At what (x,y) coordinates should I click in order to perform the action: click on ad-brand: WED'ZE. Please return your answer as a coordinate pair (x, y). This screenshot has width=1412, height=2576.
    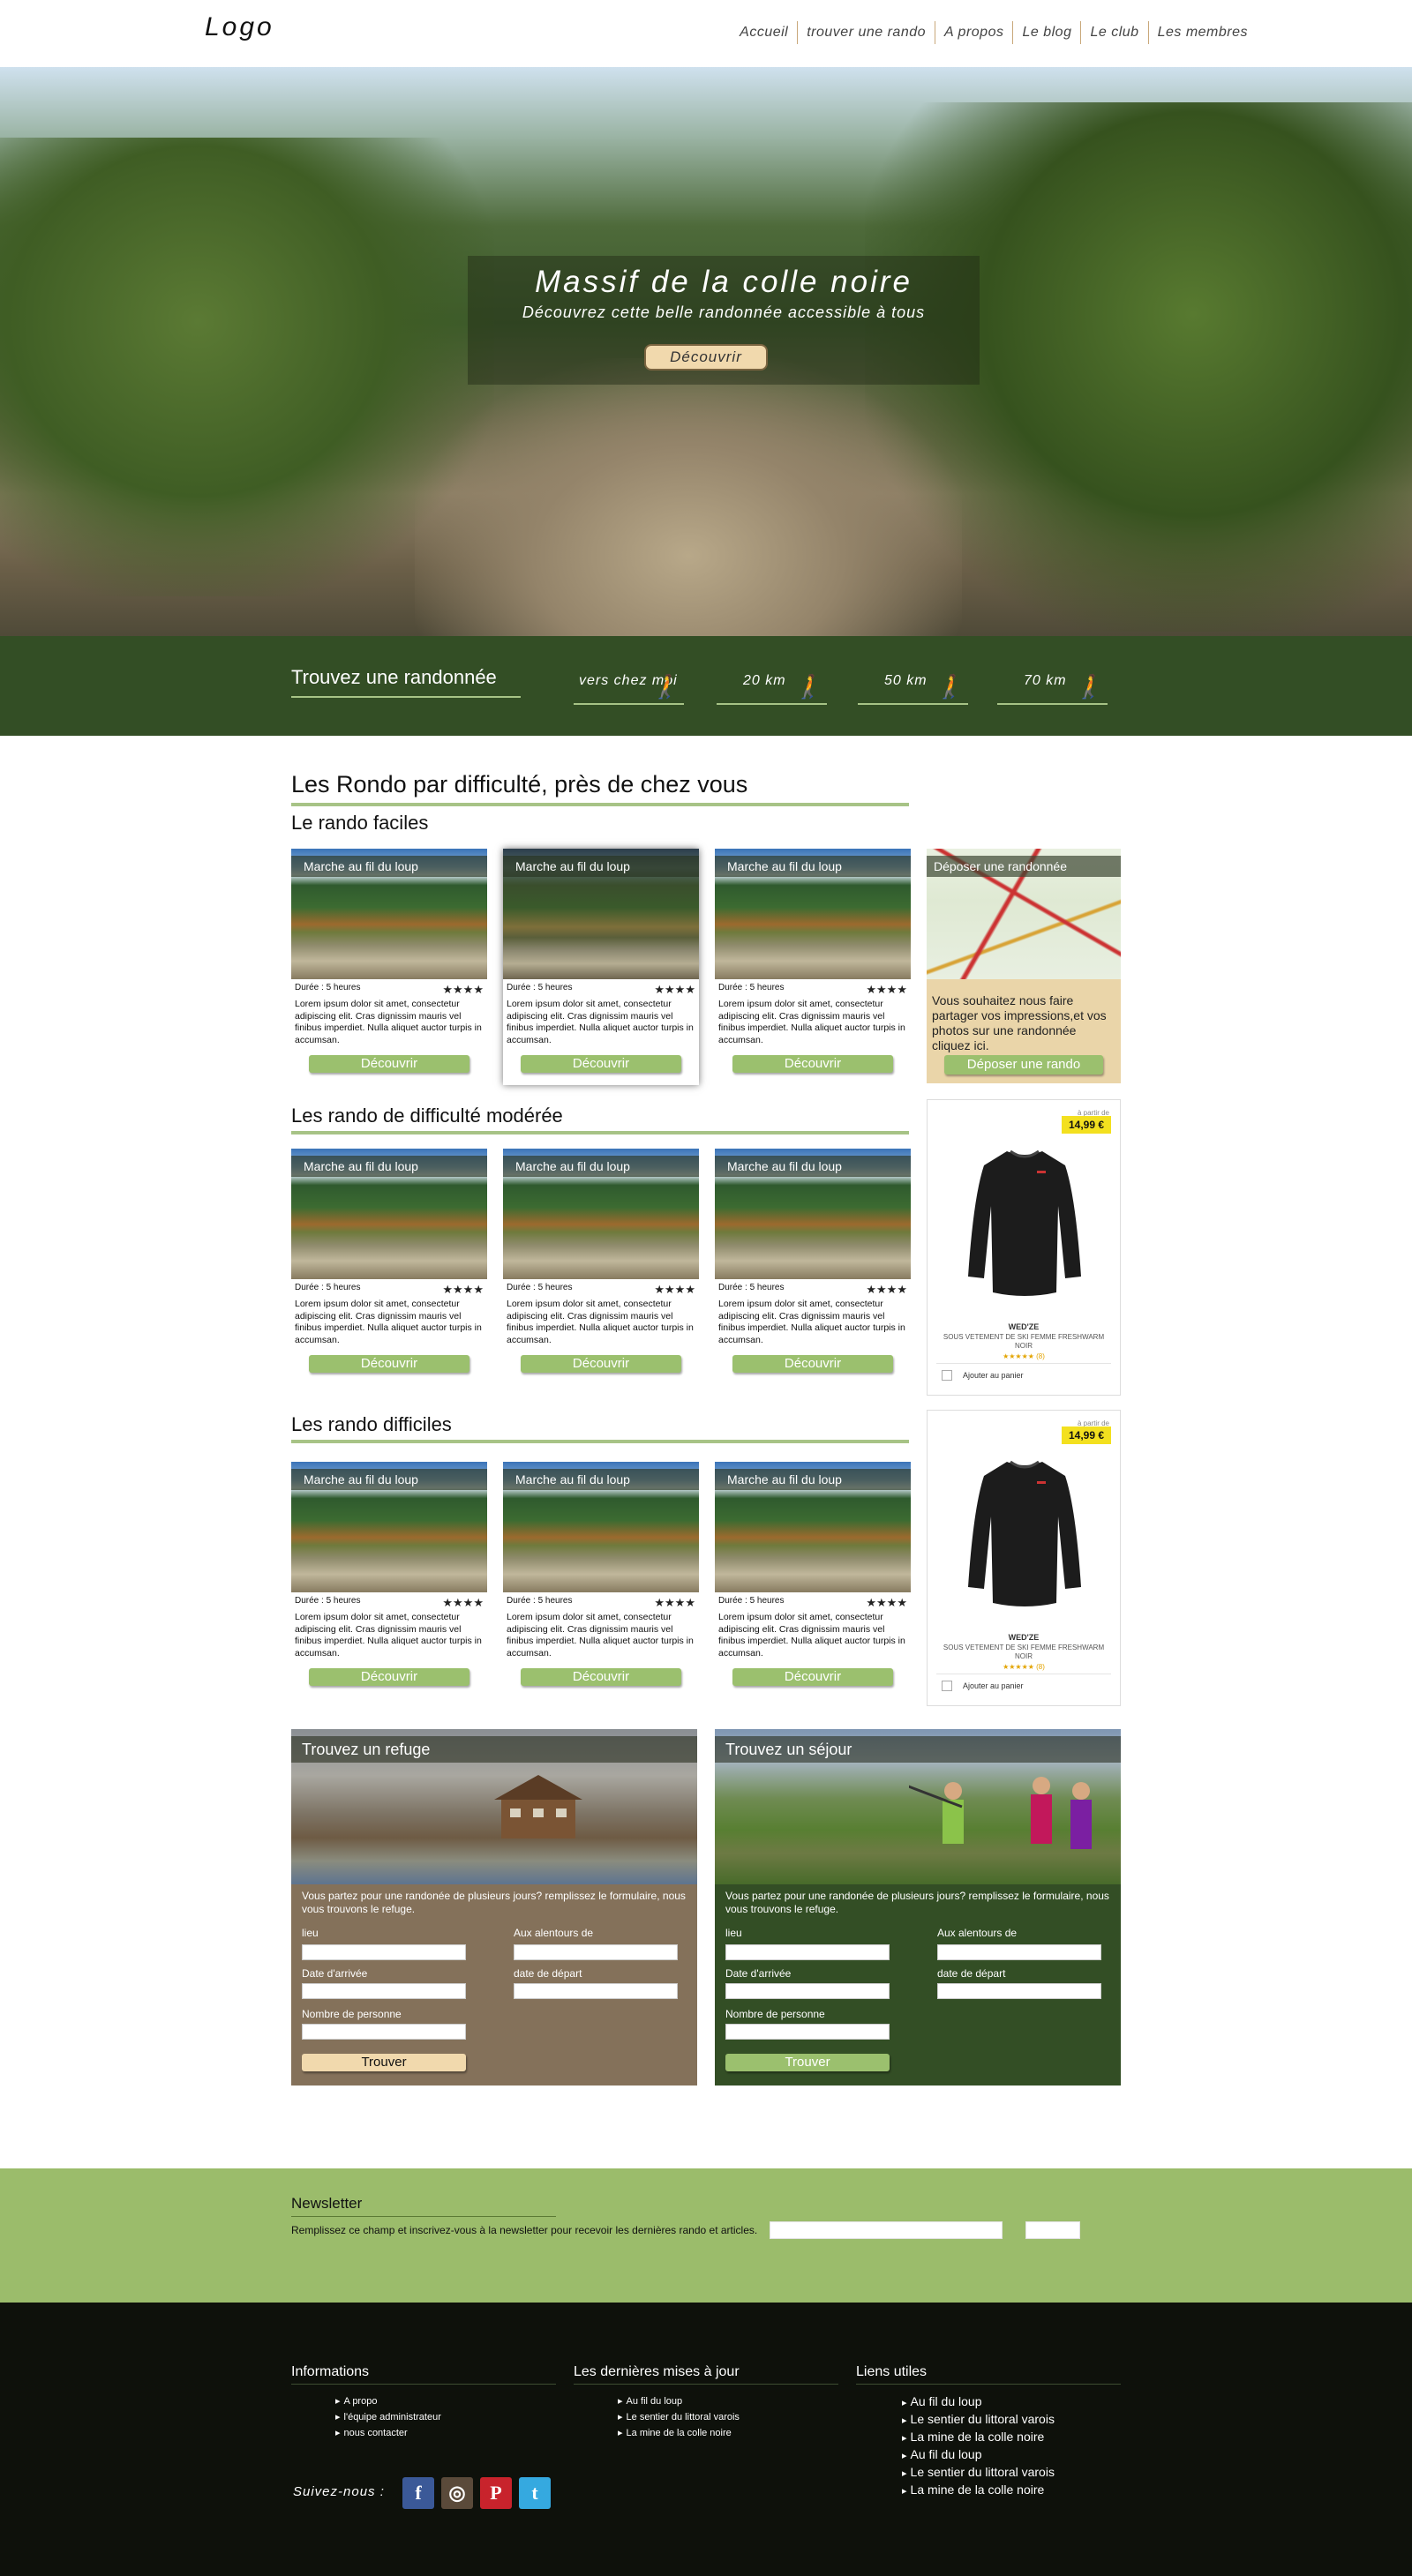
    Looking at the image, I should click on (1024, 1638).